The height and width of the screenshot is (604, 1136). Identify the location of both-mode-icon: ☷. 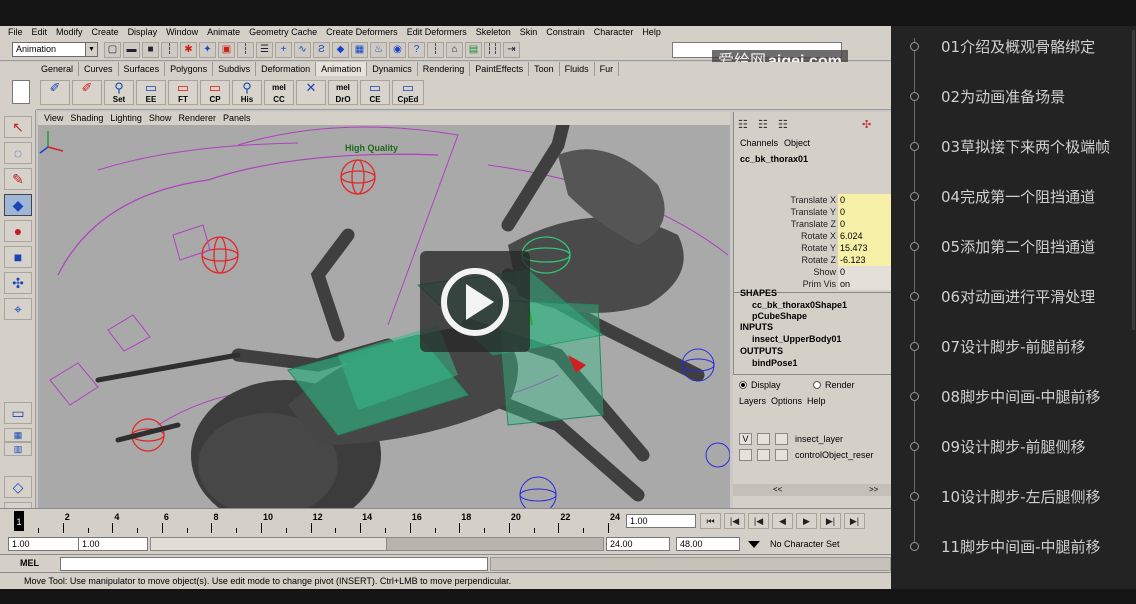
(783, 124).